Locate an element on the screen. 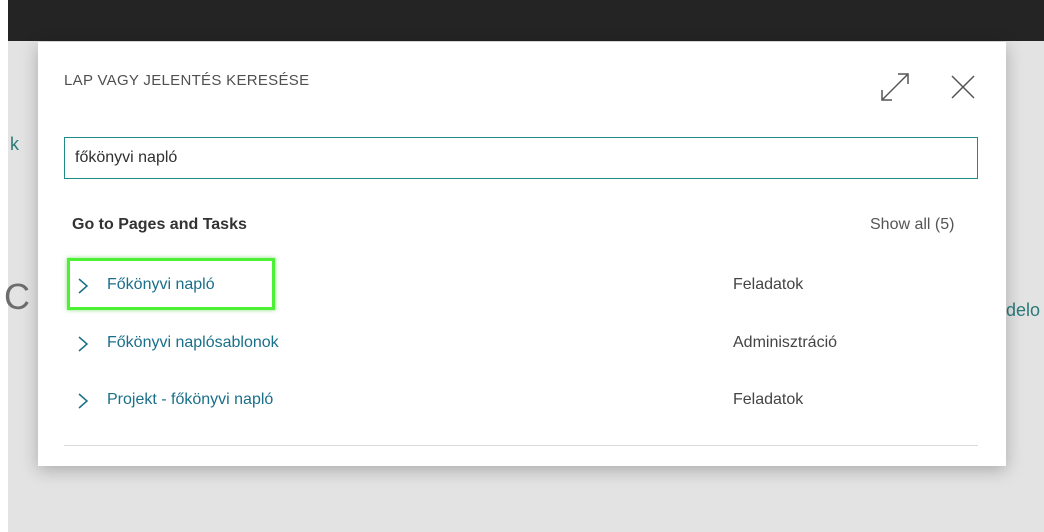 The height and width of the screenshot is (532, 1044). background-left-strip is located at coordinates (4, 266).